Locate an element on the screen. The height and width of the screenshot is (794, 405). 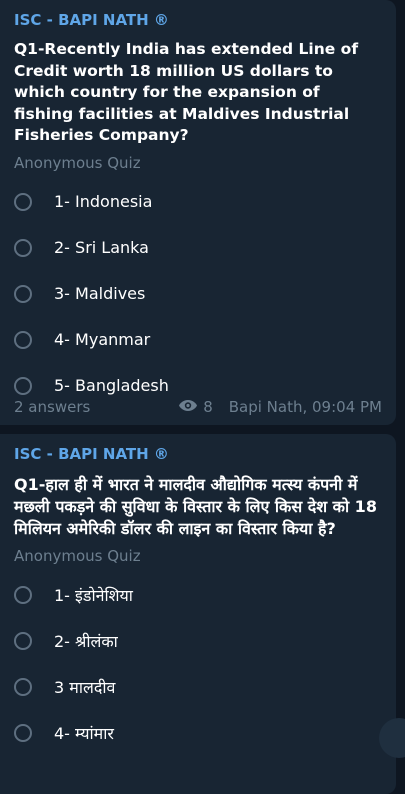
quiz-option-1: 1- इंडोनेशिया is located at coordinates (199, 595).